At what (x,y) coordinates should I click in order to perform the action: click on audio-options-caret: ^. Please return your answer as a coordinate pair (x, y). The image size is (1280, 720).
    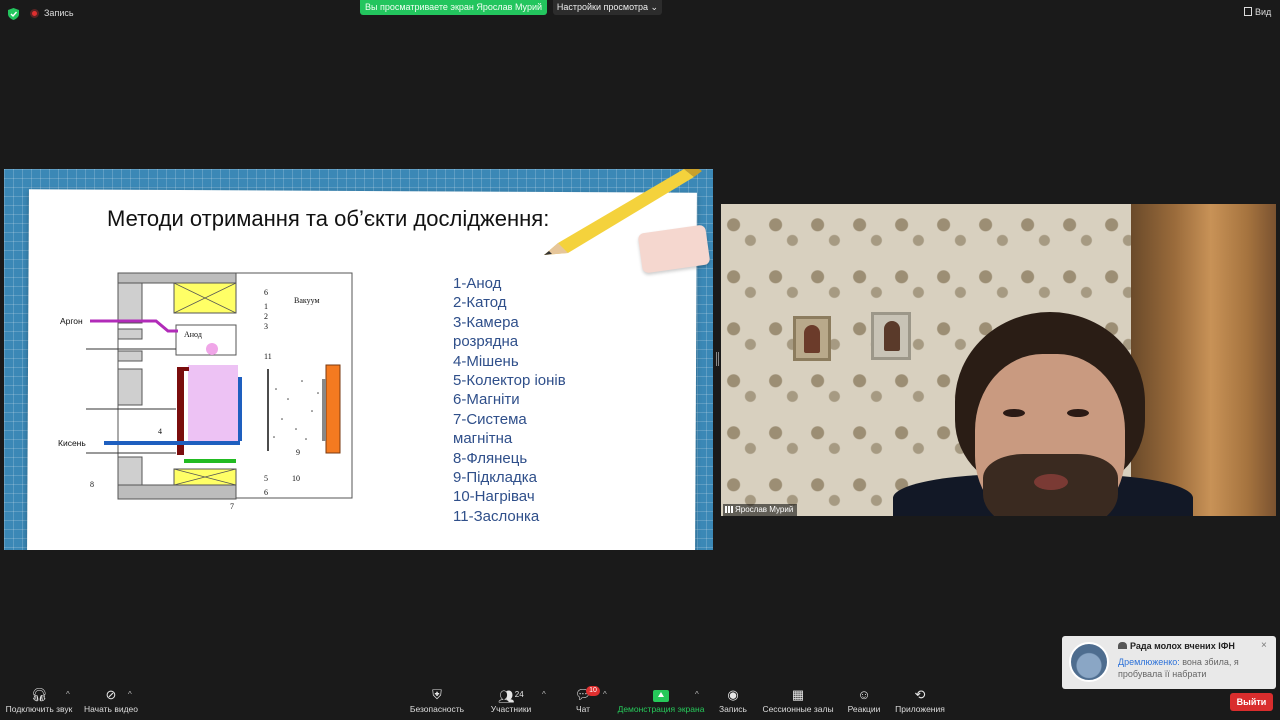
    Looking at the image, I should click on (68, 694).